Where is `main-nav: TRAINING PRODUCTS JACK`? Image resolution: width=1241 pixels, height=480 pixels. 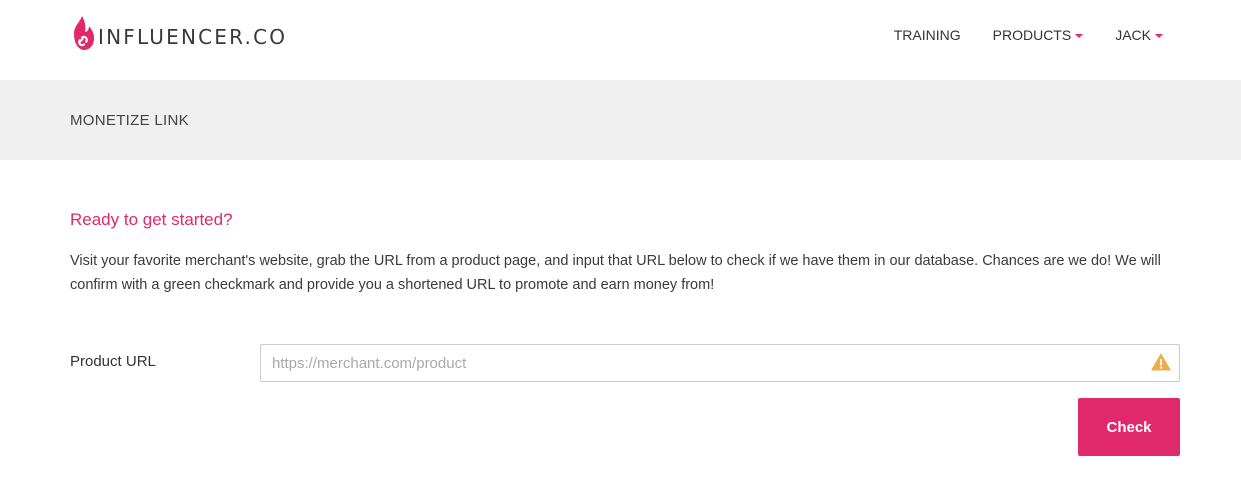
main-nav: TRAINING PRODUCTS JACK is located at coordinates (1028, 35).